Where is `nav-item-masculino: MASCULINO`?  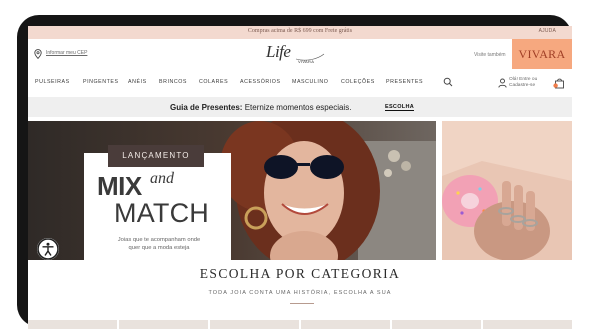 nav-item-masculino: MASCULINO is located at coordinates (310, 82).